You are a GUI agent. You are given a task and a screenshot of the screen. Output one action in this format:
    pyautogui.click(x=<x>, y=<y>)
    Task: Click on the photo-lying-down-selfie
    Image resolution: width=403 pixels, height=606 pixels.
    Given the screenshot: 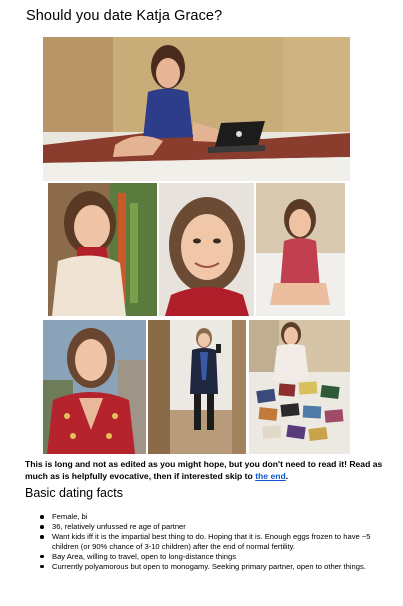 What is the action you would take?
    pyautogui.click(x=206, y=249)
    